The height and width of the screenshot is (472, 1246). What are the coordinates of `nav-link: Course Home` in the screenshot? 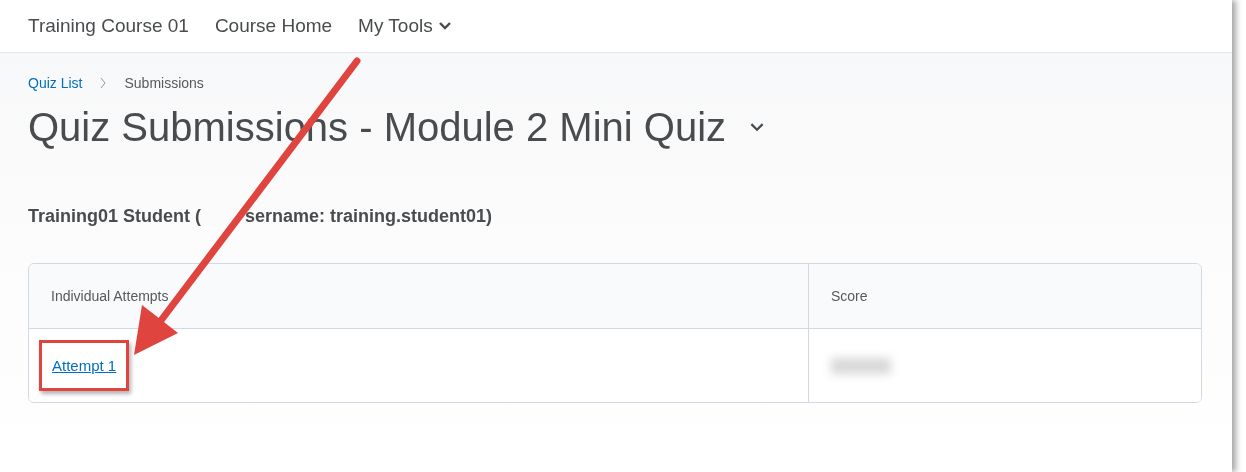 It's located at (273, 26).